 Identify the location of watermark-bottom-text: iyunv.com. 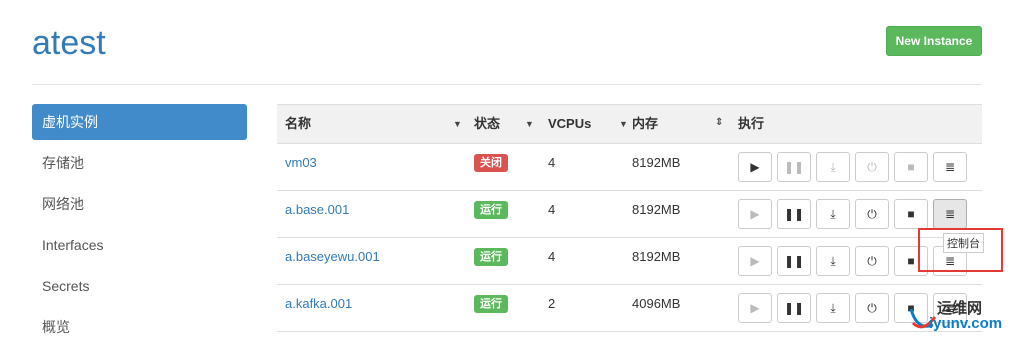
(966, 323).